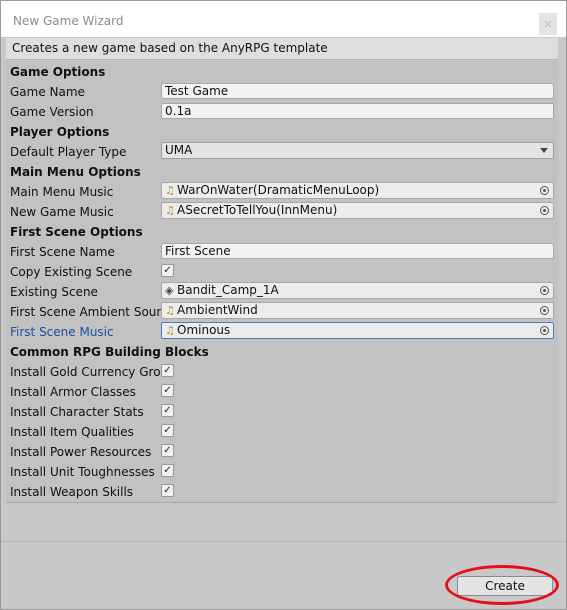 The image size is (567, 610). What do you see at coordinates (86, 372) in the screenshot?
I see `install-gold-currency-group-label: Install Gold Currency Group` at bounding box center [86, 372].